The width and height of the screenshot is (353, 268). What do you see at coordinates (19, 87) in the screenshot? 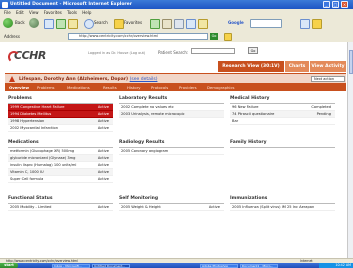
I see `subnav-overview: Overview` at bounding box center [19, 87].